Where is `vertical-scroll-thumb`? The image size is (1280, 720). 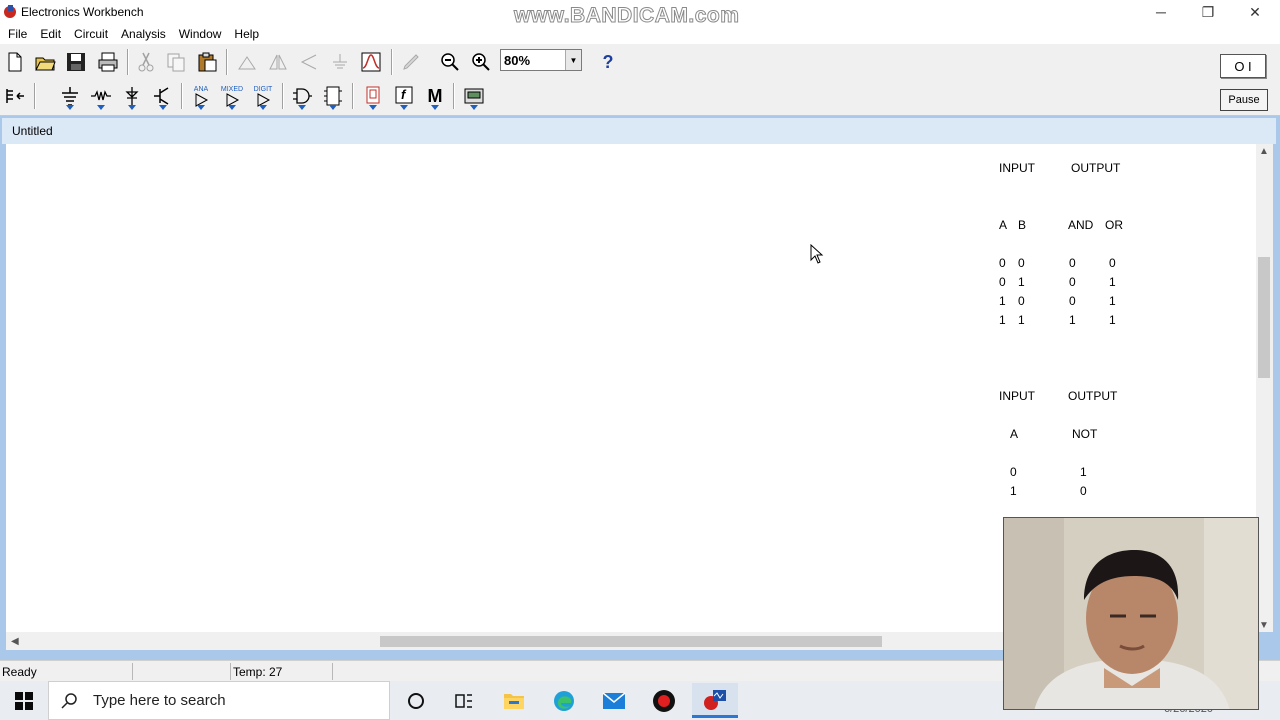
vertical-scroll-thumb is located at coordinates (1264, 317).